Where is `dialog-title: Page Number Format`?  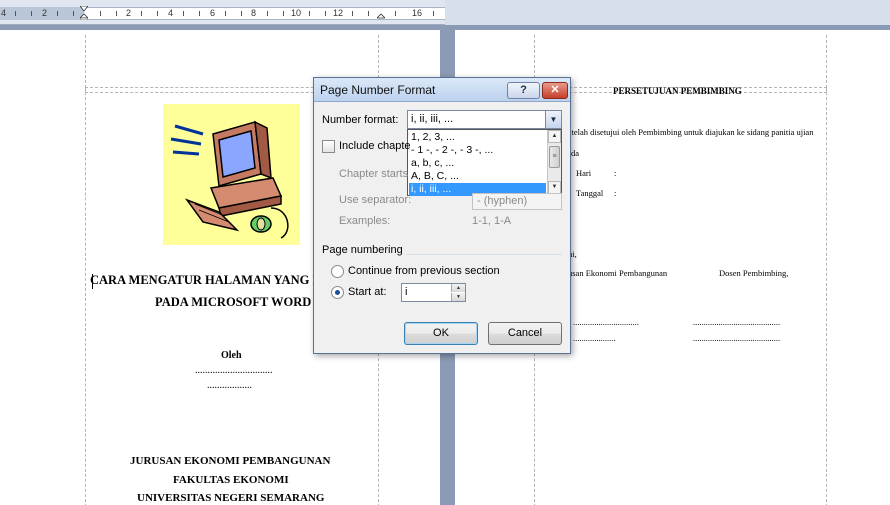
dialog-title: Page Number Format is located at coordinates (378, 90).